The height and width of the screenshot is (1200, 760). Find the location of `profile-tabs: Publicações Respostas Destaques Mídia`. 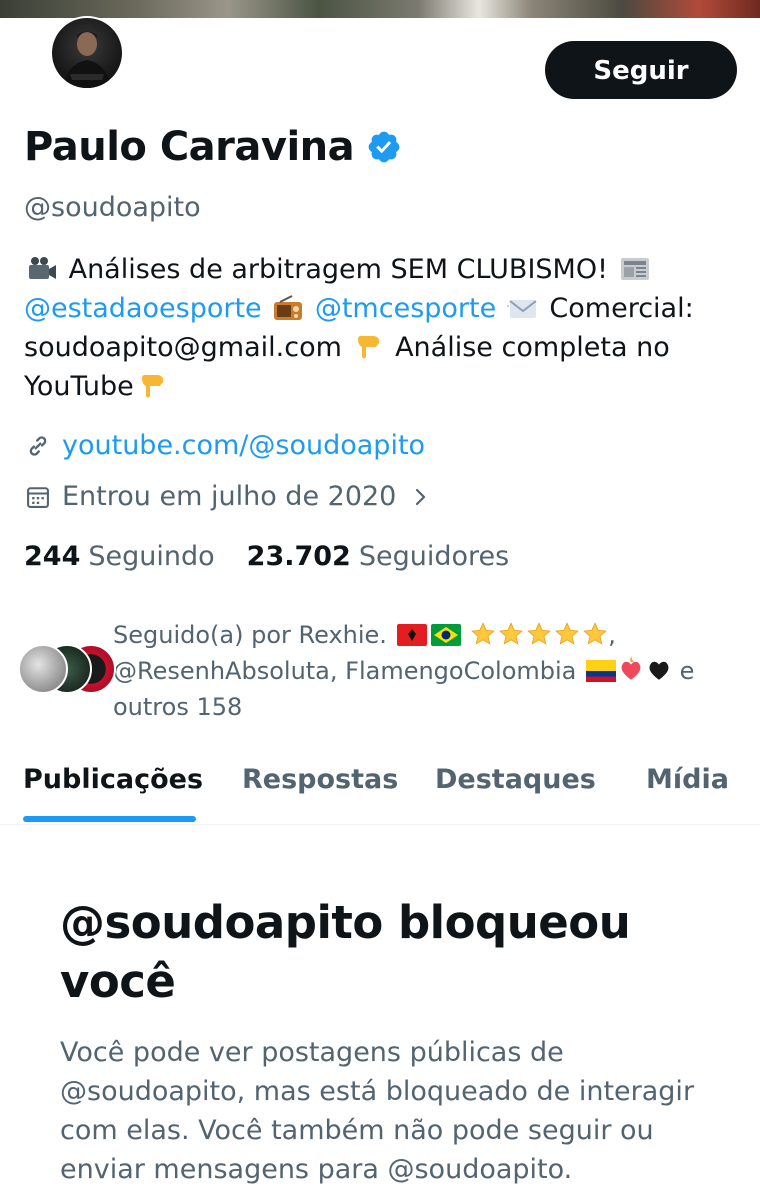

profile-tabs: Publicações Respostas Destaques Mídia is located at coordinates (380, 783).